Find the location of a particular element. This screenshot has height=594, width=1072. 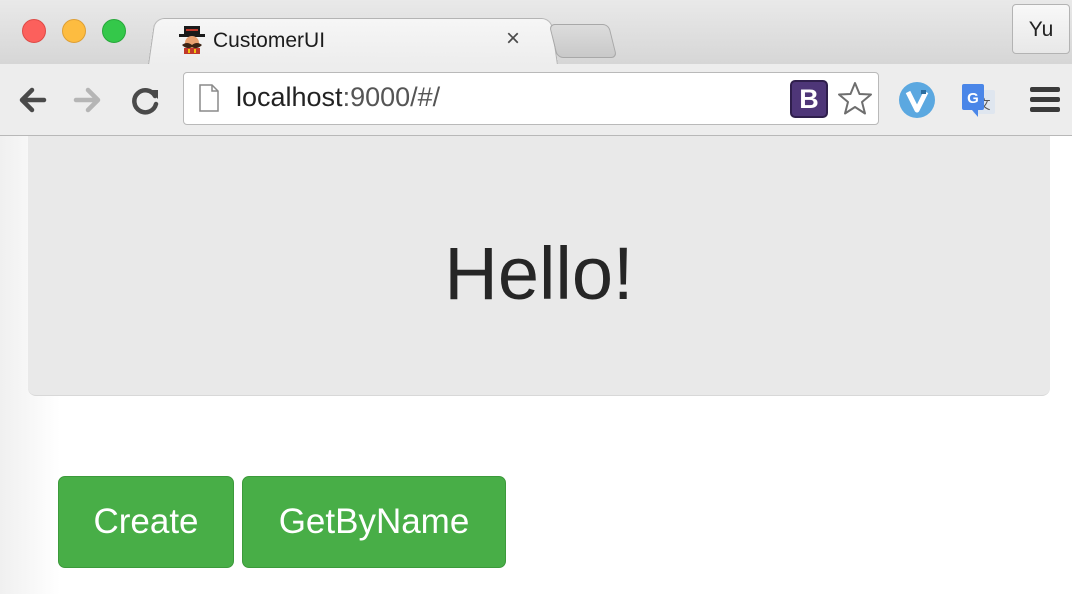

bookmark-star-icon is located at coordinates (855, 99).